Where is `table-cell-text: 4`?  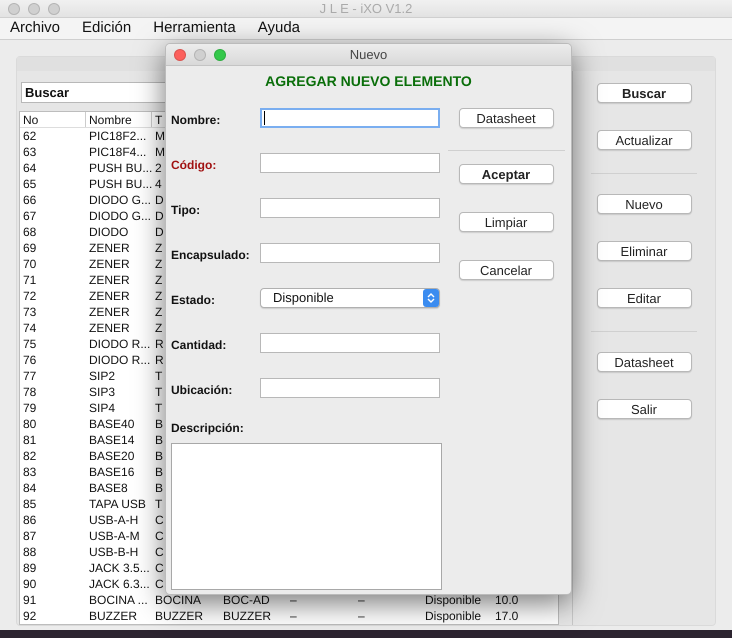 table-cell-text: 4 is located at coordinates (158, 184).